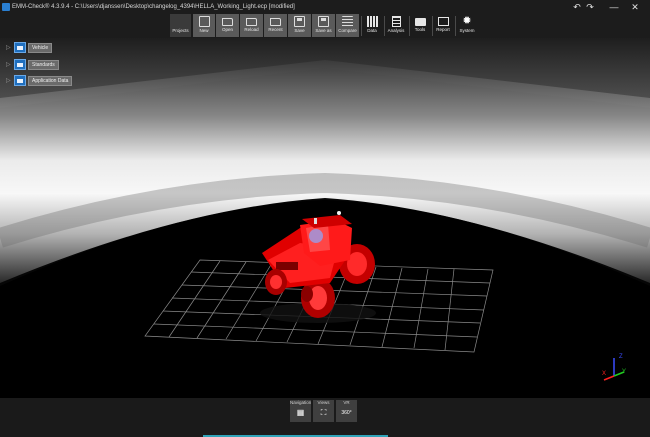 Image resolution: width=650 pixels, height=437 pixels. What do you see at coordinates (372, 21) in the screenshot?
I see `data-icon` at bounding box center [372, 21].